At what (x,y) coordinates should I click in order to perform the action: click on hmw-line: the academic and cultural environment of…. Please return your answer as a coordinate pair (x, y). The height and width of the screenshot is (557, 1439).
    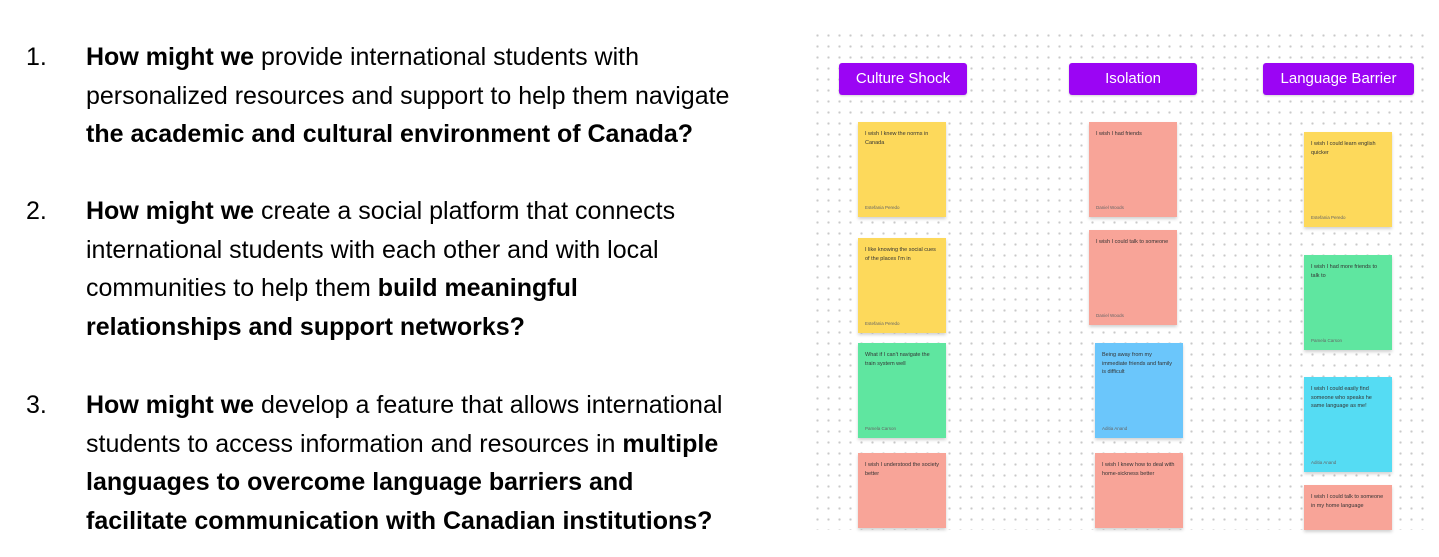
    Looking at the image, I should click on (389, 134).